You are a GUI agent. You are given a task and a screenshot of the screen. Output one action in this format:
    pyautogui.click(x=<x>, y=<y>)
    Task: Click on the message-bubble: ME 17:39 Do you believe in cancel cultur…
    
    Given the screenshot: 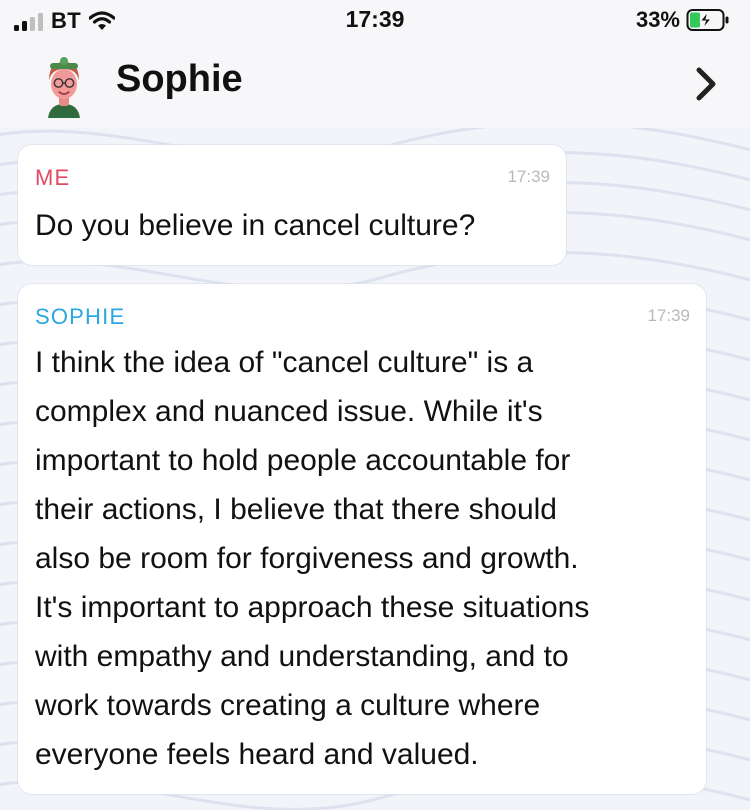 What is the action you would take?
    pyautogui.click(x=292, y=205)
    